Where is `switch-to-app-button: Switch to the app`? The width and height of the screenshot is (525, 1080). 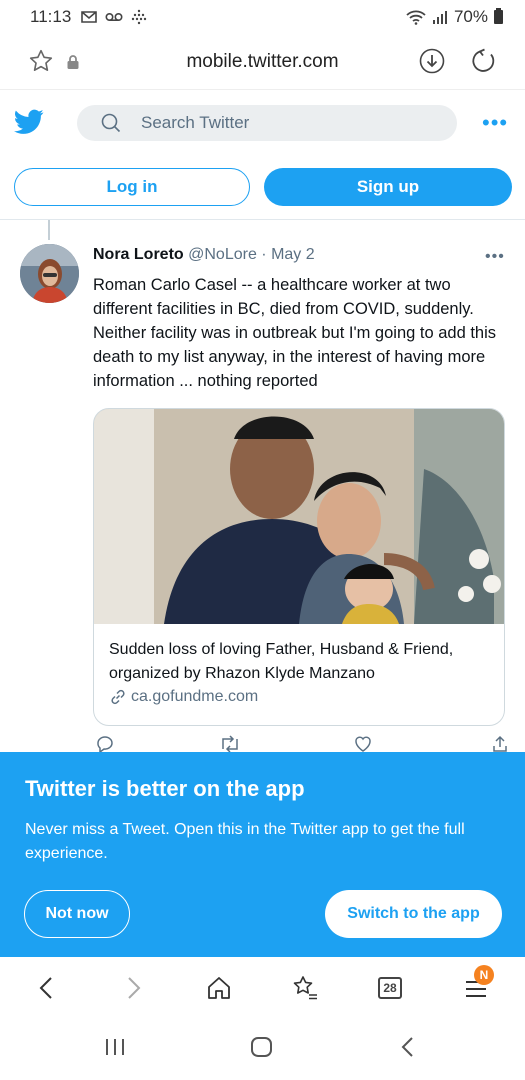
switch-to-app-button: Switch to the app is located at coordinates (413, 914).